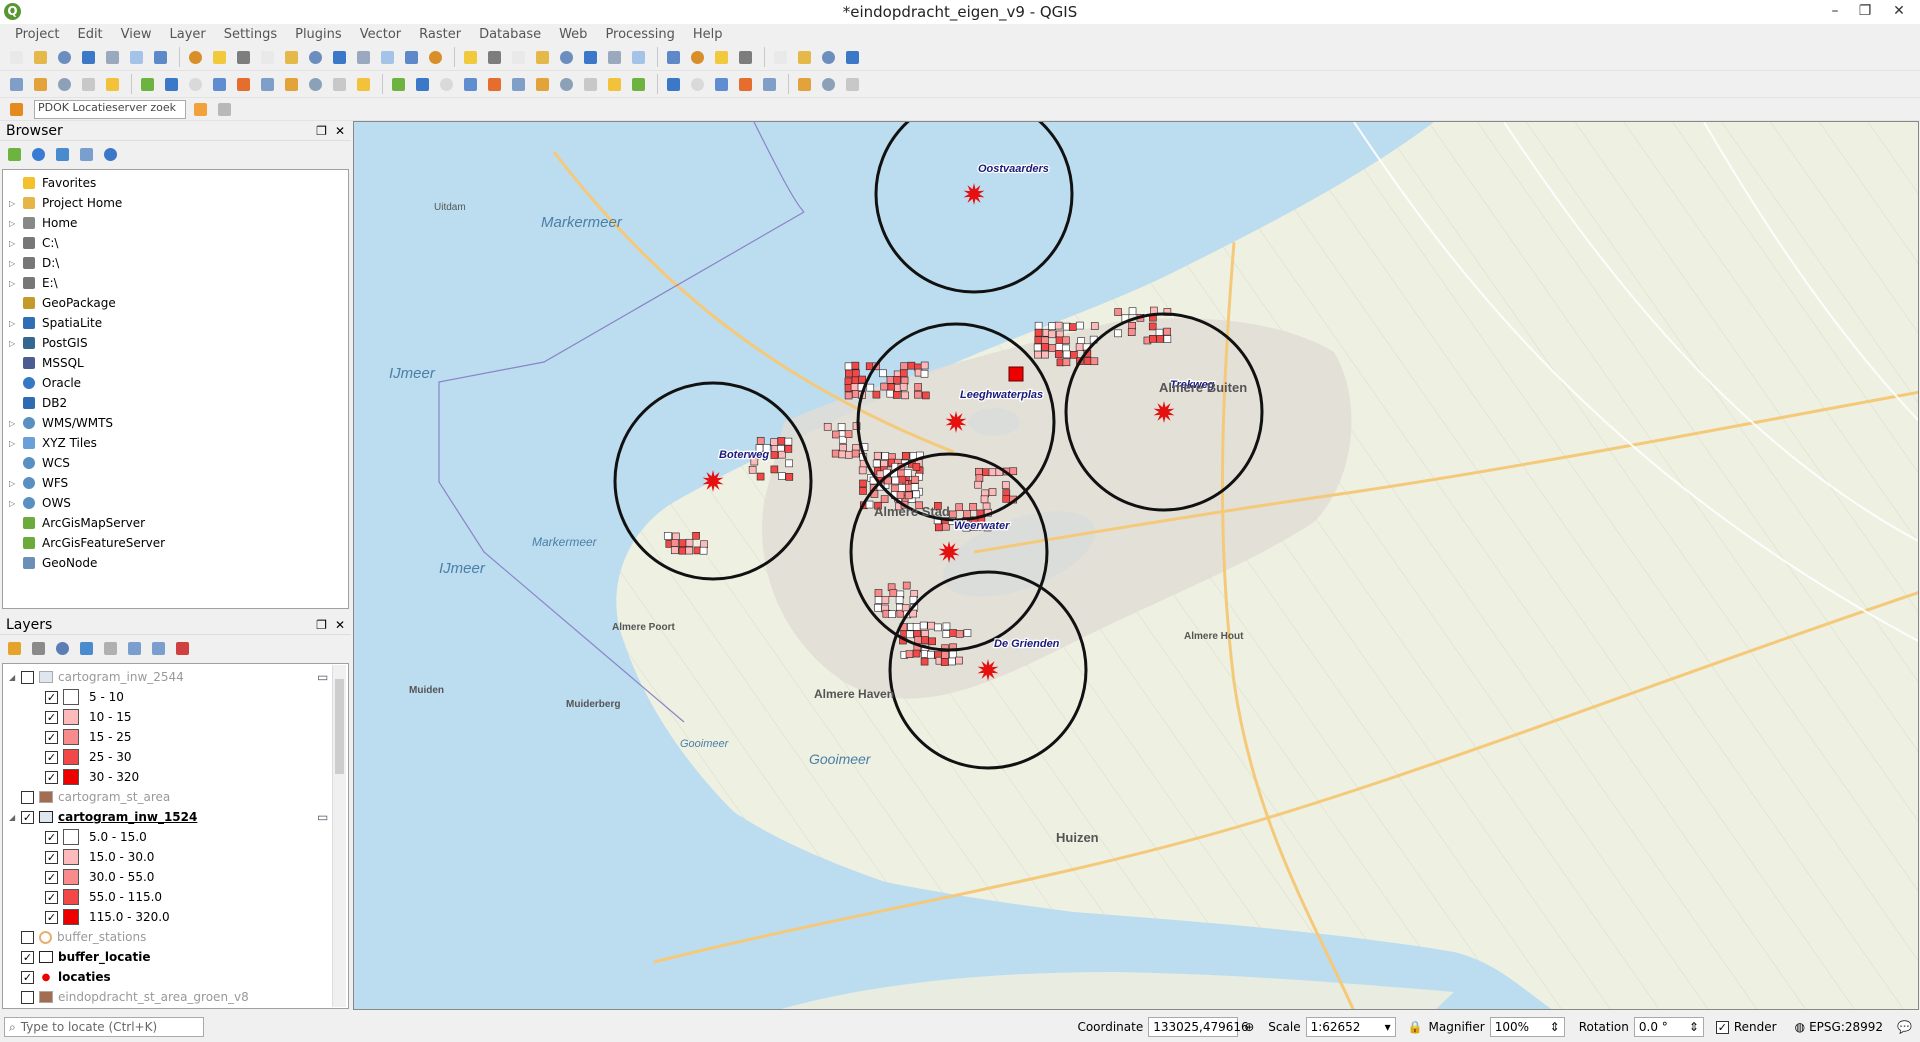 The height and width of the screenshot is (1042, 1920). Describe the element at coordinates (175, 403) in the screenshot. I see `browser-item: DB2` at that location.